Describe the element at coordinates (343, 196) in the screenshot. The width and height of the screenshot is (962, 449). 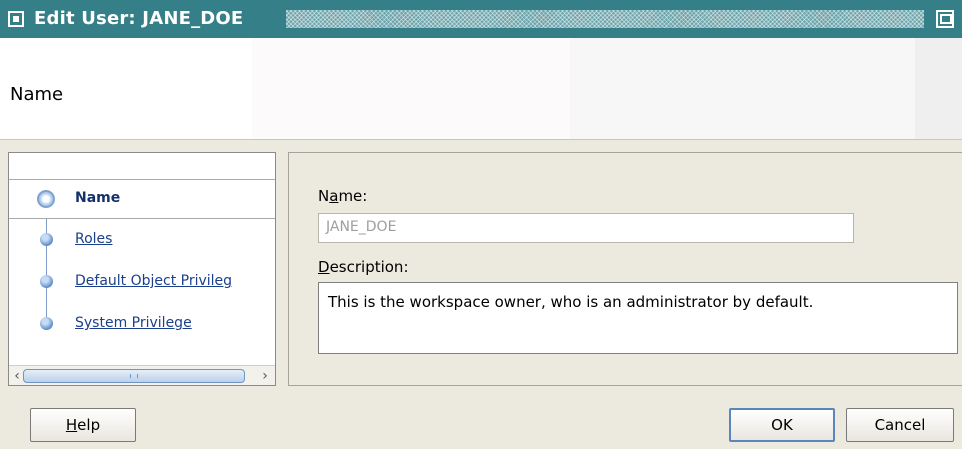
I see `name-label: Name:` at that location.